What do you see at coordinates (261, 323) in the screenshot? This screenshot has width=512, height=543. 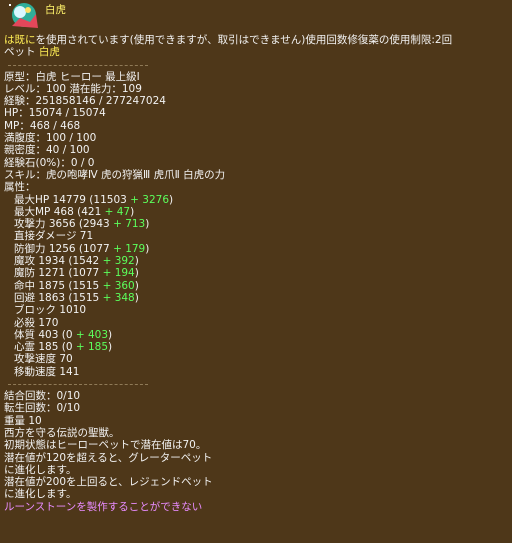 I see `attribute-line: 必殺 170` at bounding box center [261, 323].